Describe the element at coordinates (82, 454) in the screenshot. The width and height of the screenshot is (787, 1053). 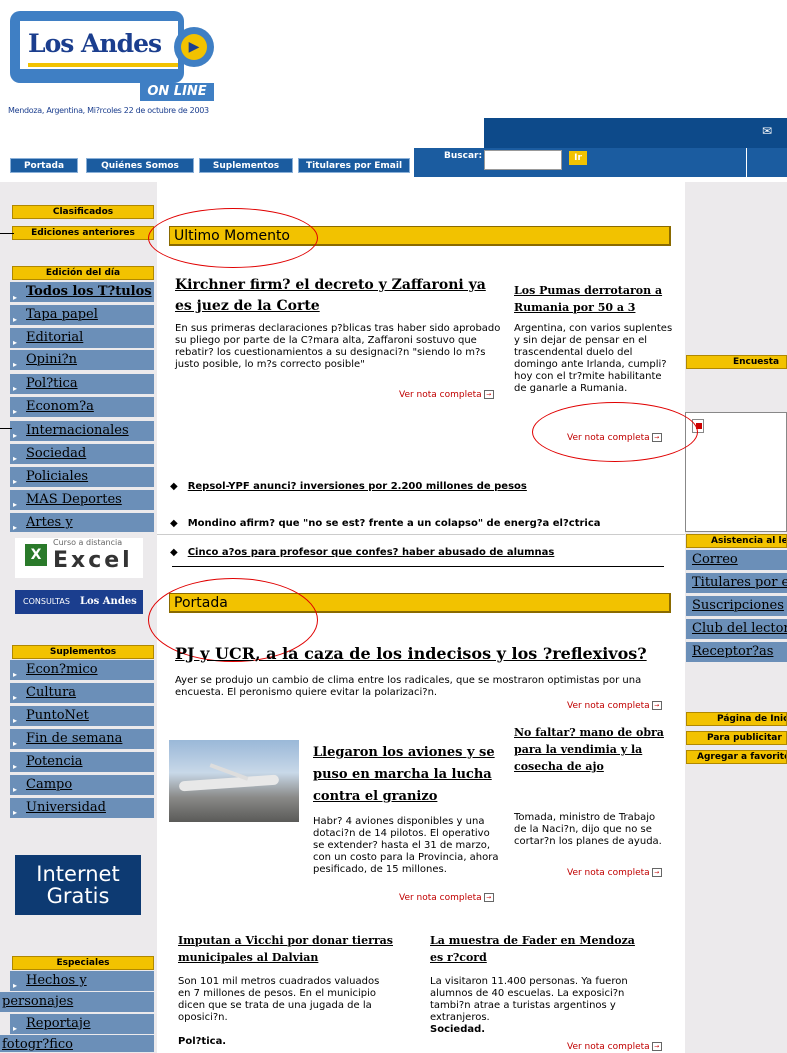
I see `sidebar-item-sociedad: ▸ Sociedad` at that location.